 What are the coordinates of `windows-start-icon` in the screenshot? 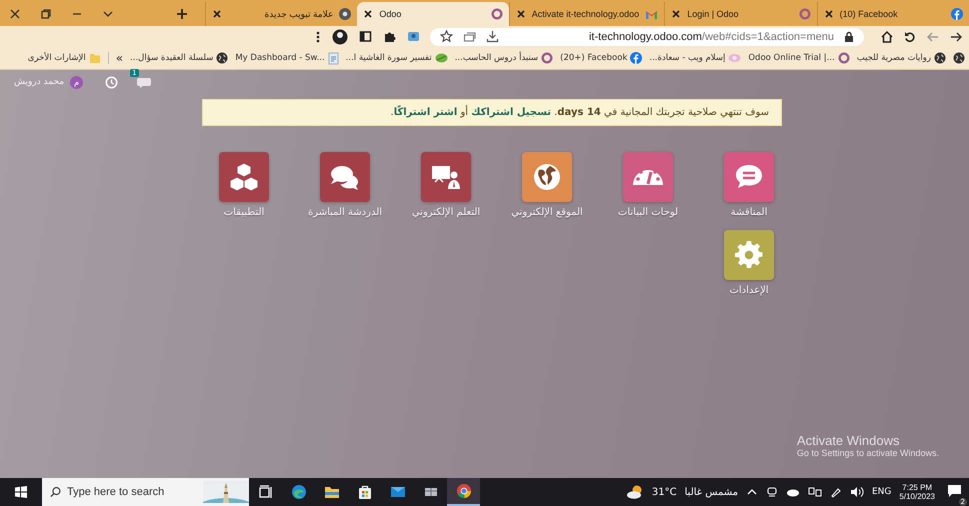 It's located at (21, 492).